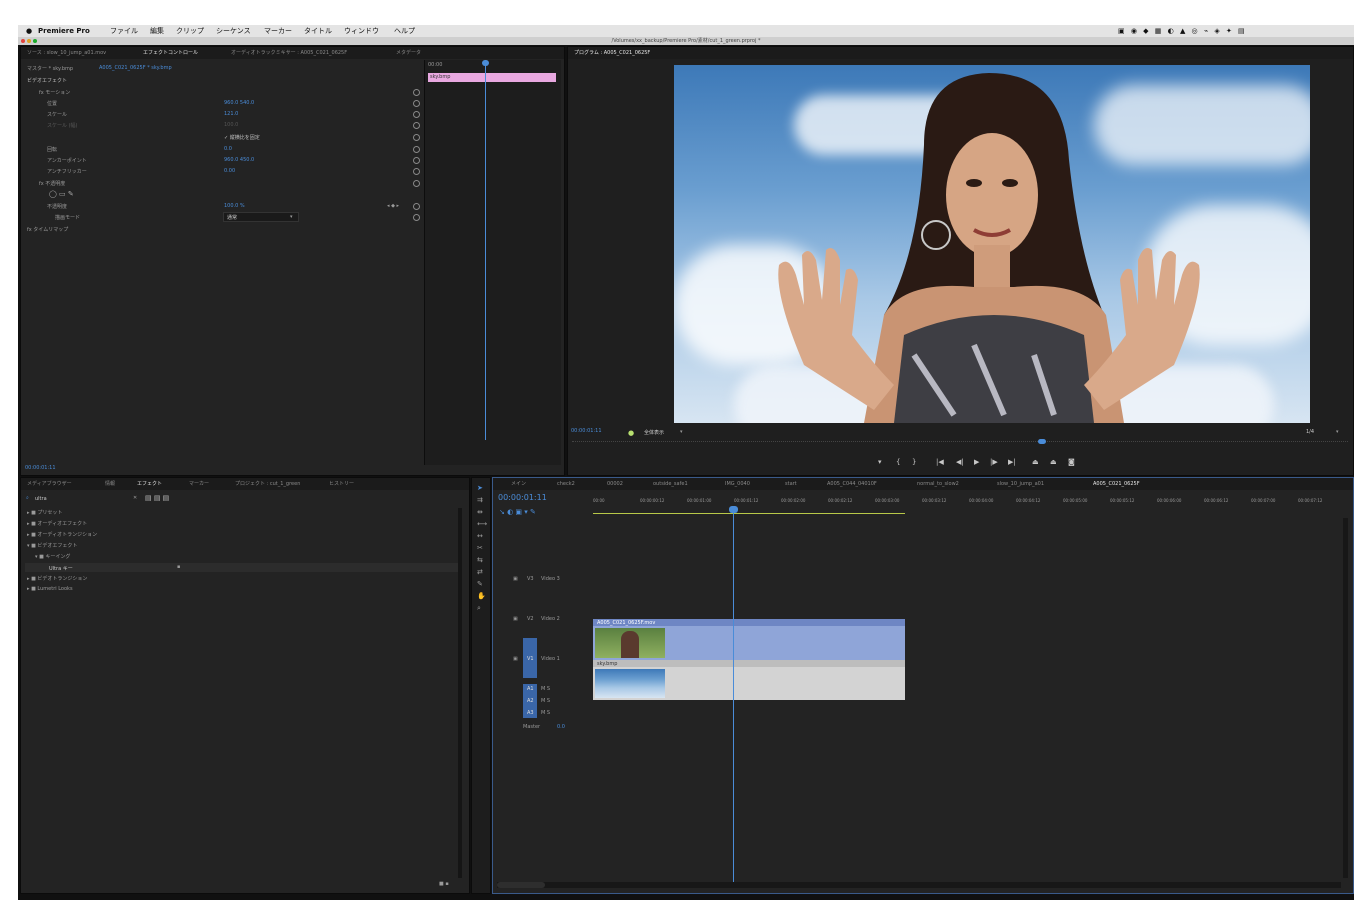 This screenshot has height=900, width=1354. What do you see at coordinates (480, 536) in the screenshot?
I see `rate-stretch-tool-icon: ↔` at bounding box center [480, 536].